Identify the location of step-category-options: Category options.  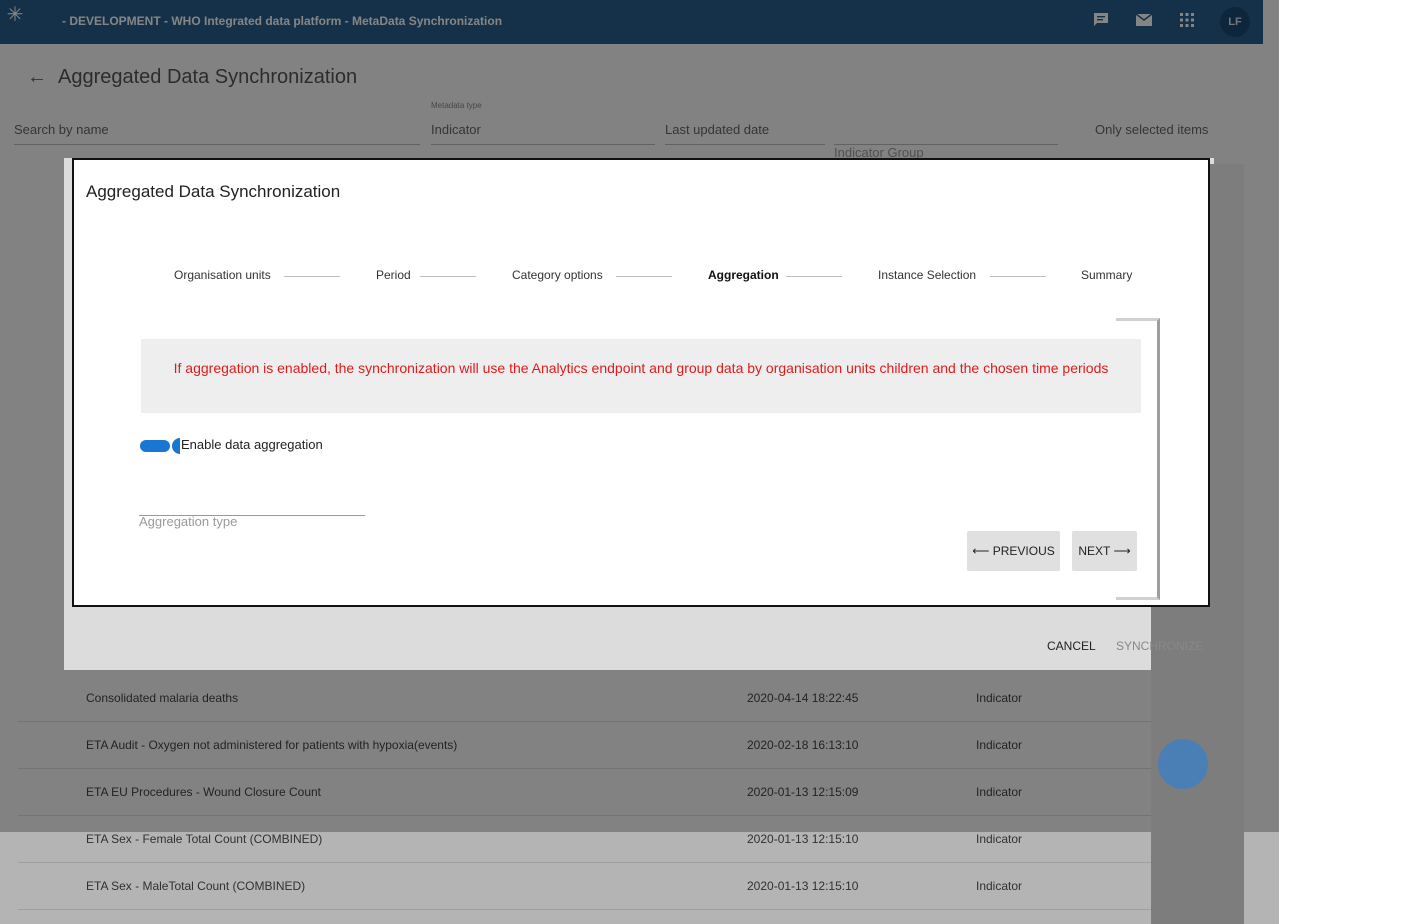
(557, 275).